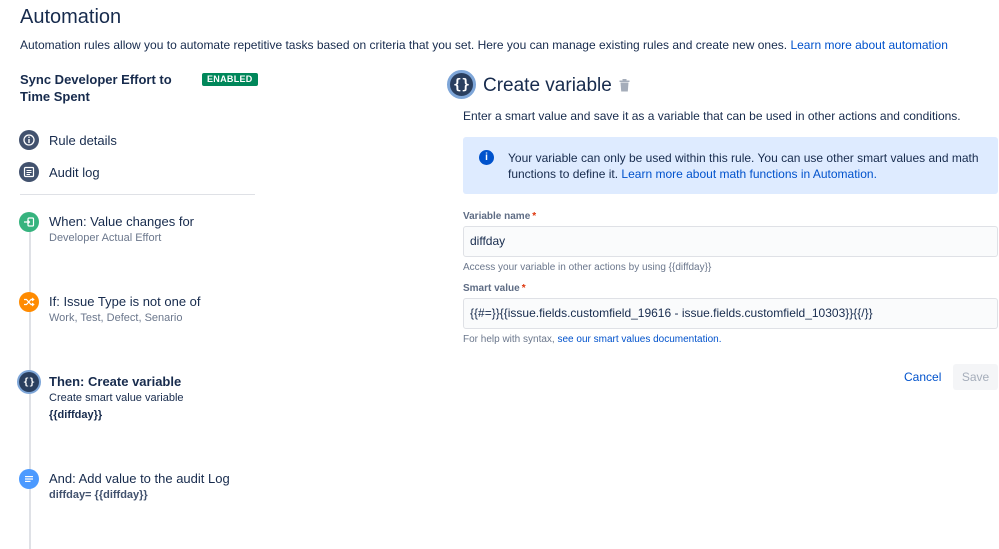 This screenshot has height=549, width=999. What do you see at coordinates (497, 216) in the screenshot?
I see `variable-name-label-text: Variable name` at bounding box center [497, 216].